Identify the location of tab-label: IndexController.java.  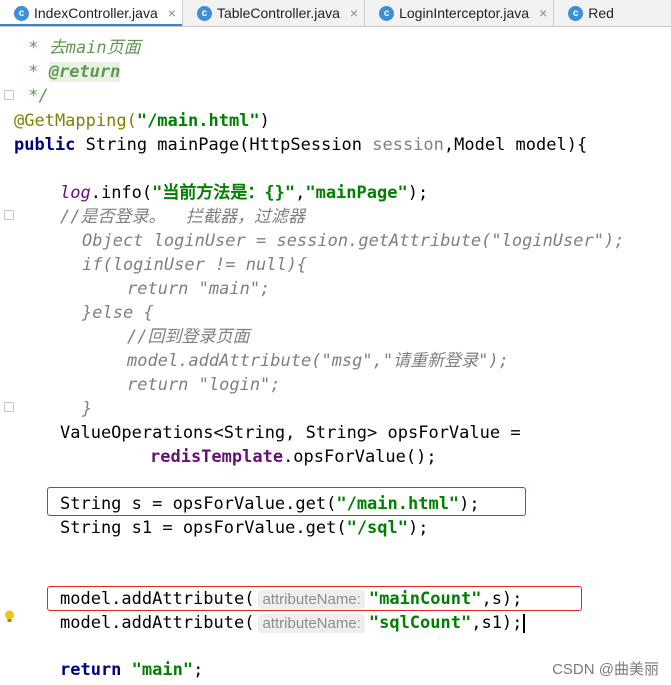
(96, 13).